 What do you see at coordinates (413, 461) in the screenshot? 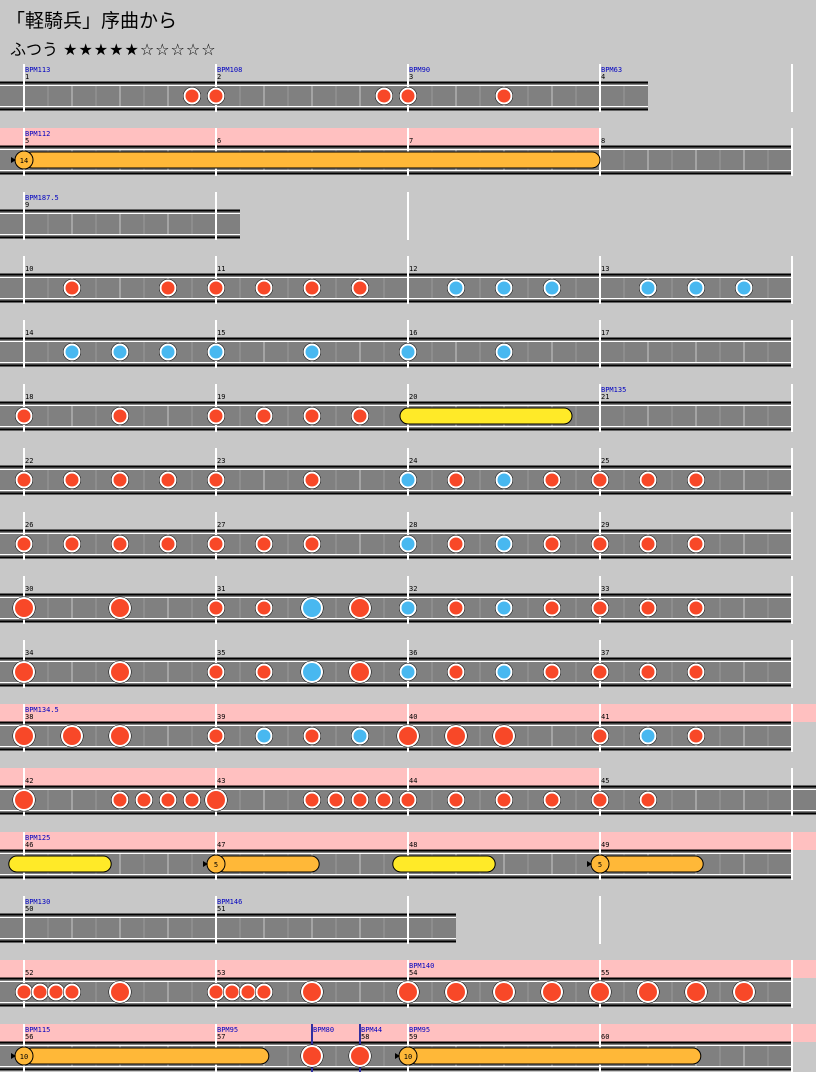
I see `measure-number: 24` at bounding box center [413, 461].